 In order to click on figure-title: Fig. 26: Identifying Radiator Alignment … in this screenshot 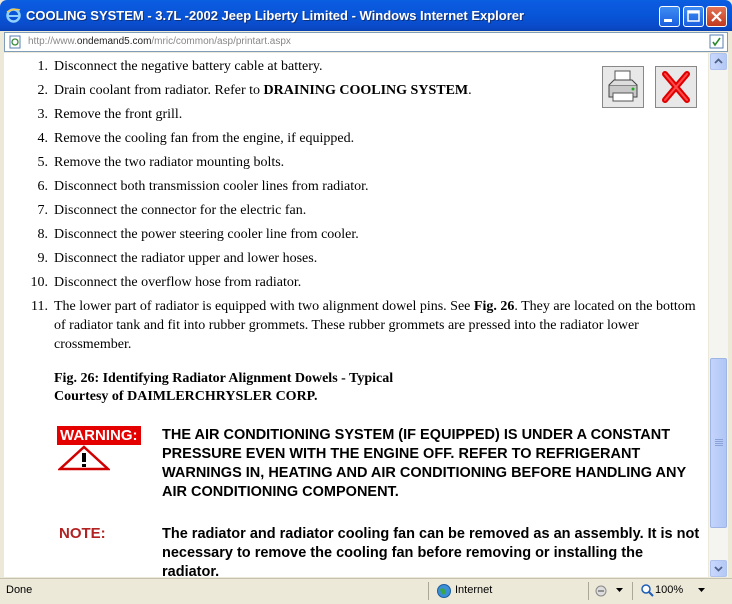, I will do `click(224, 378)`.